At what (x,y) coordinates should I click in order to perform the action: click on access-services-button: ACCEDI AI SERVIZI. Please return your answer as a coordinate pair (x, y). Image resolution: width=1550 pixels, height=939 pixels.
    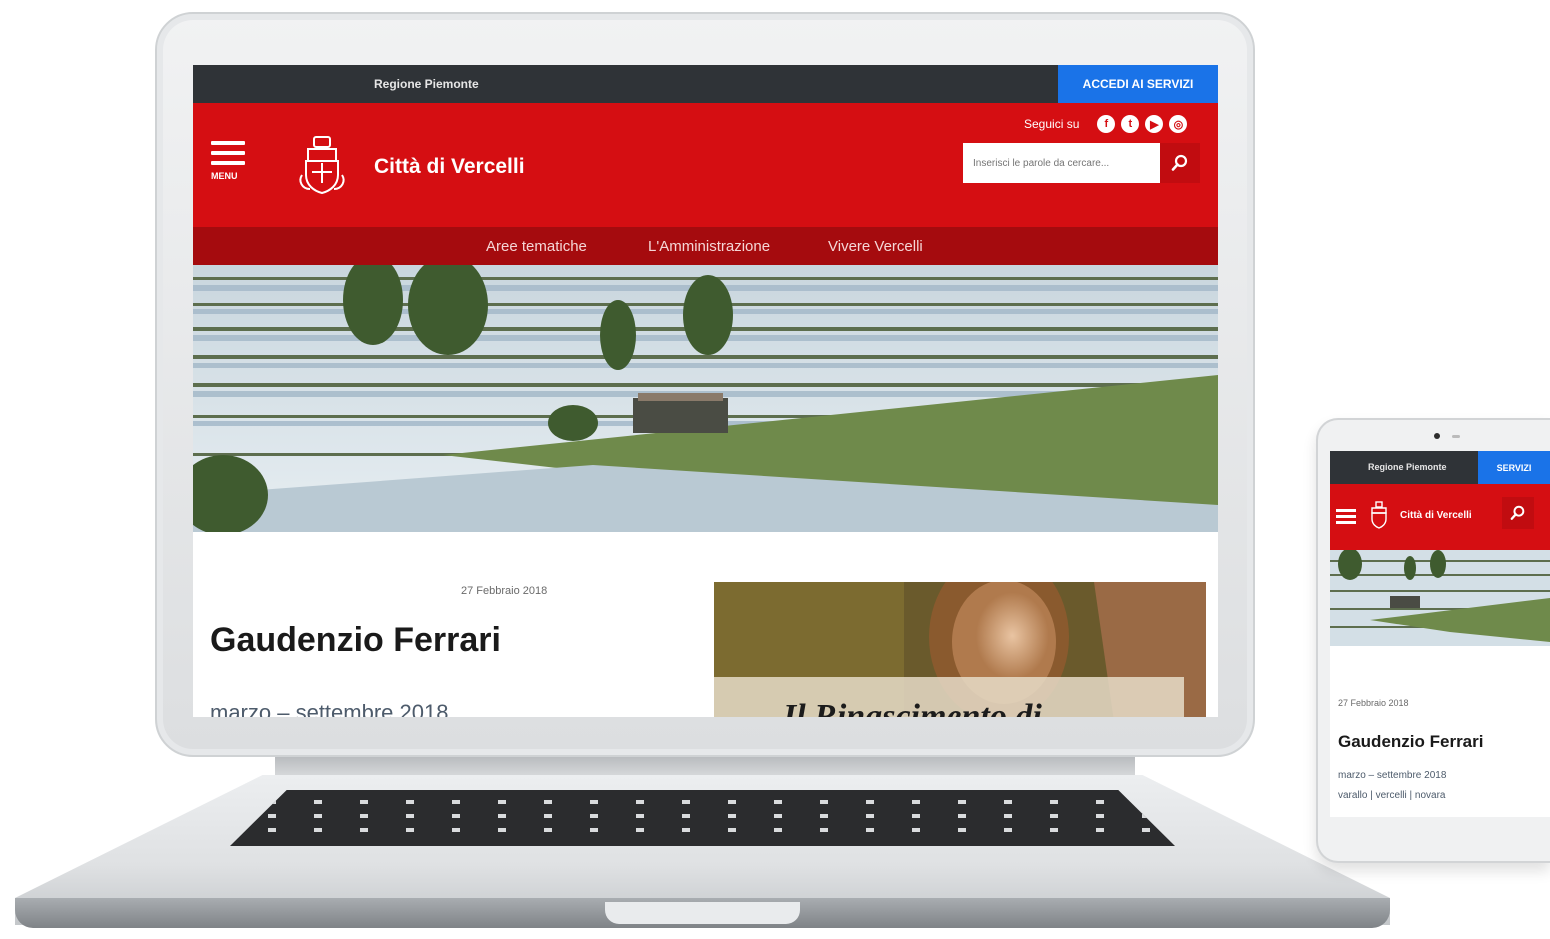
    Looking at the image, I should click on (1138, 84).